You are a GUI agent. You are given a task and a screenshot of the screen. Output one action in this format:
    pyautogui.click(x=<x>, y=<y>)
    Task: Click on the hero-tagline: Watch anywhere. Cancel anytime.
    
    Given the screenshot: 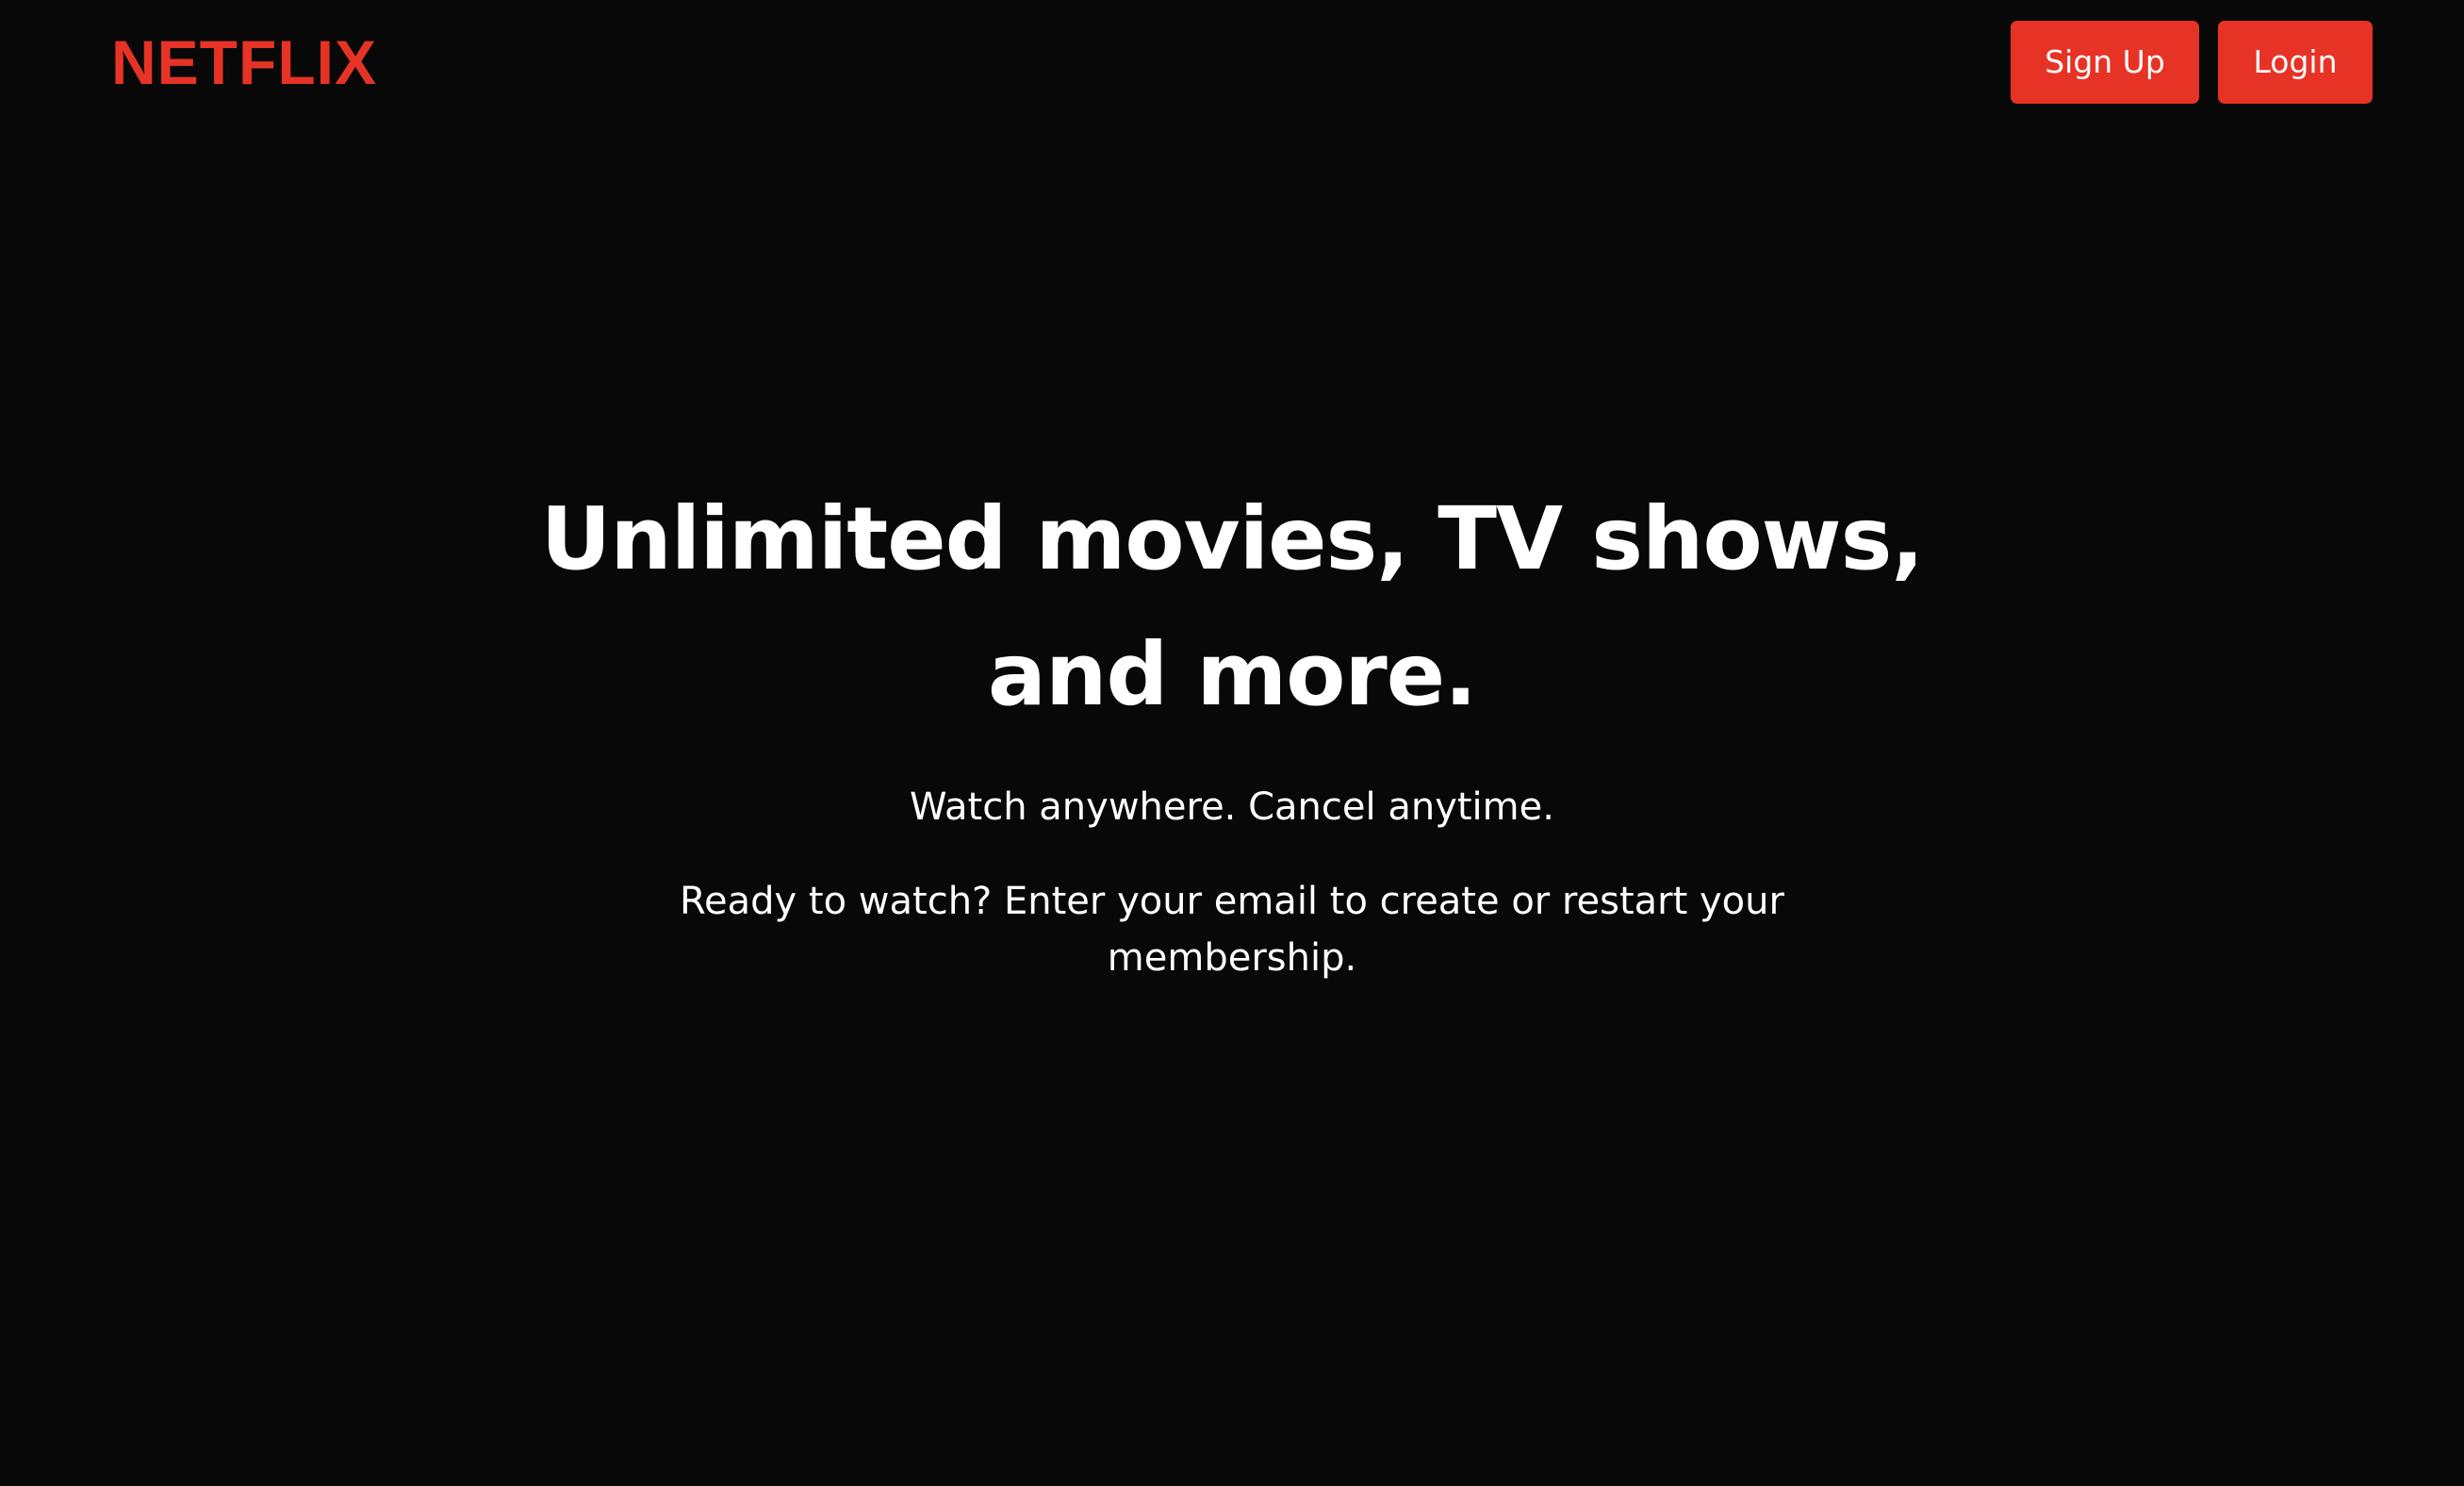 What is the action you would take?
    pyautogui.click(x=1232, y=807)
    